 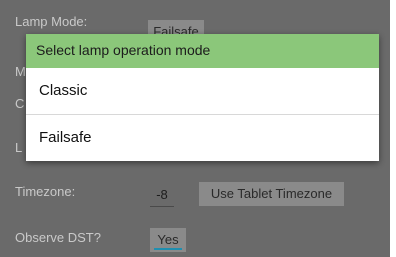 I want to click on timezone-field: -8, so click(x=162, y=195).